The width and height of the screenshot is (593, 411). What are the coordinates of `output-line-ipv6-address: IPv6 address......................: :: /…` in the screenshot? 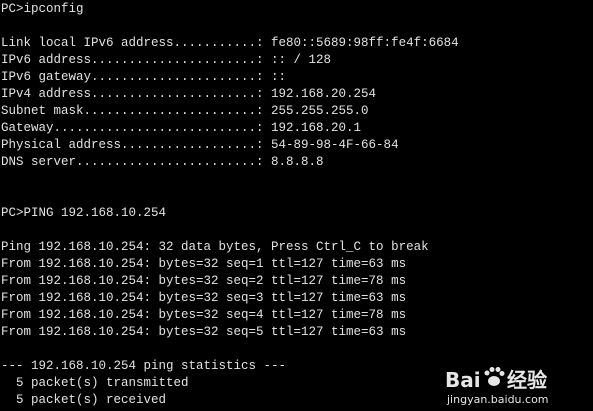 It's located at (166, 60).